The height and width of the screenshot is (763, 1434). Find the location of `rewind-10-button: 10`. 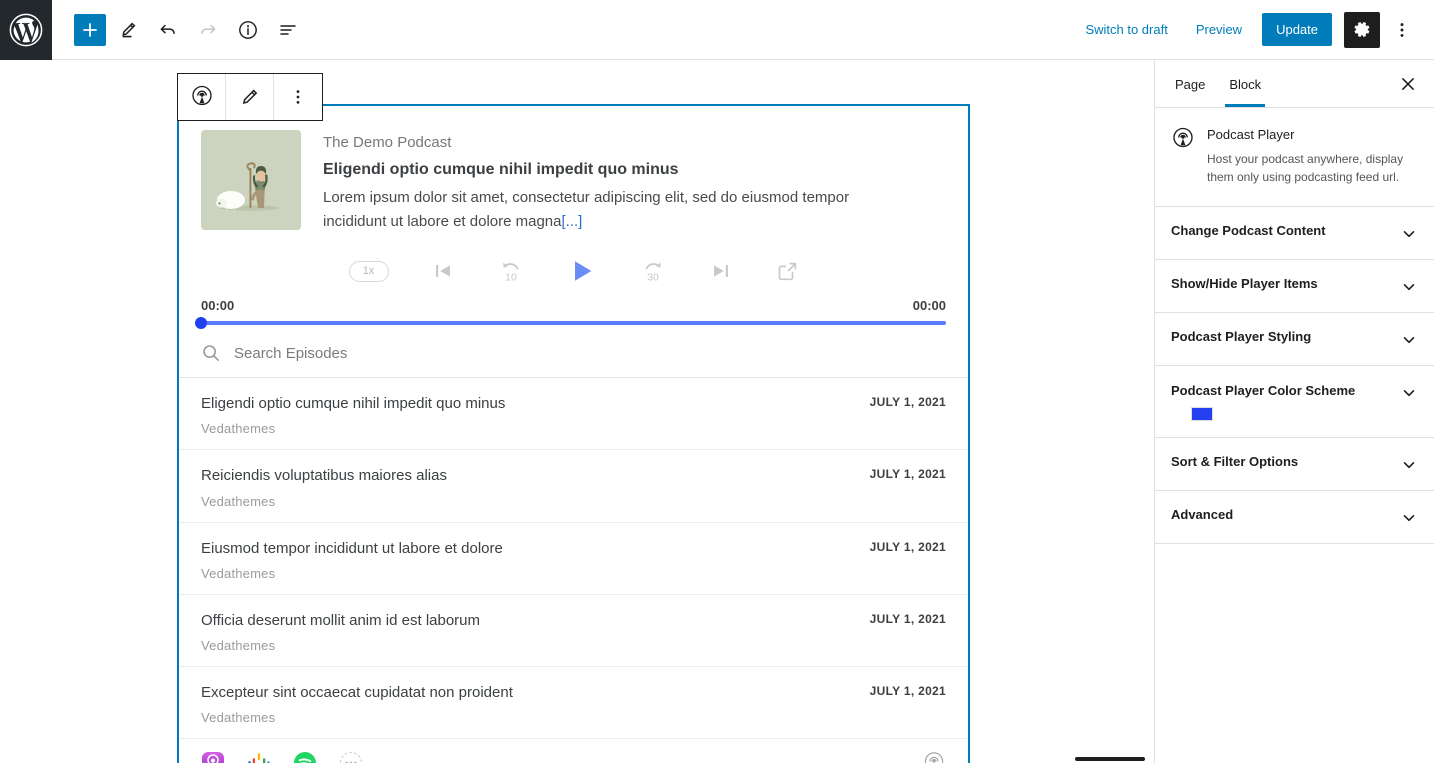

rewind-10-button: 10 is located at coordinates (511, 271).